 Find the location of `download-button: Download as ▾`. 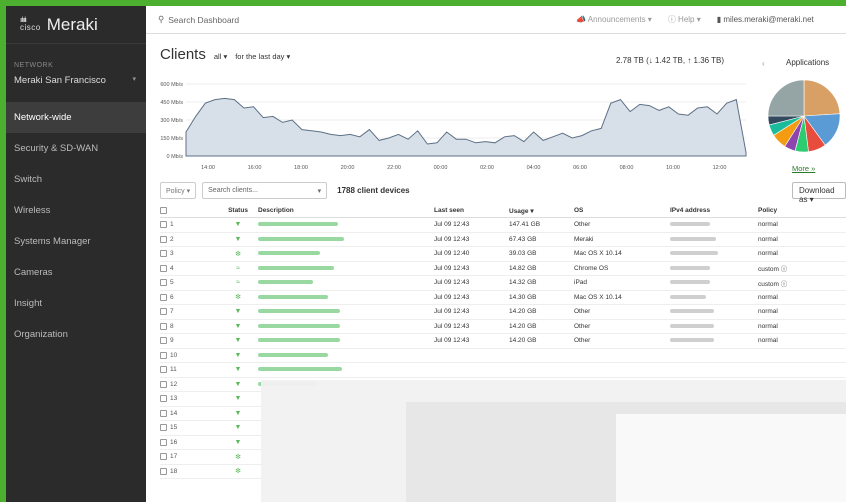

download-button: Download as ▾ is located at coordinates (819, 193).